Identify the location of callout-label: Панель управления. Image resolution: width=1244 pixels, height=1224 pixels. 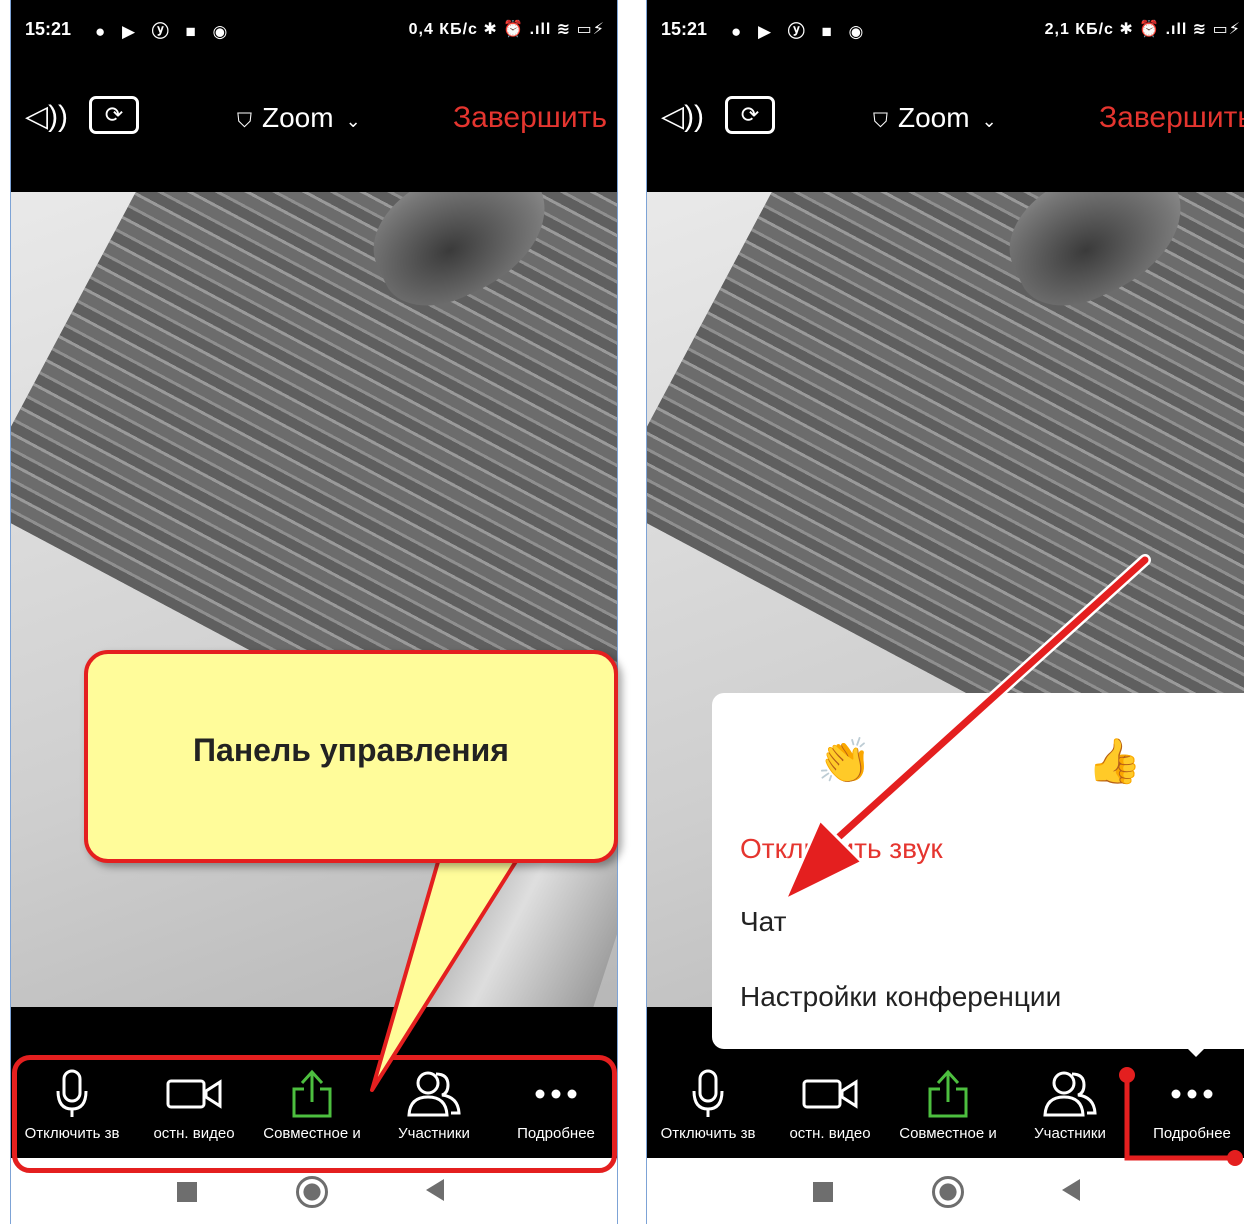
(351, 750).